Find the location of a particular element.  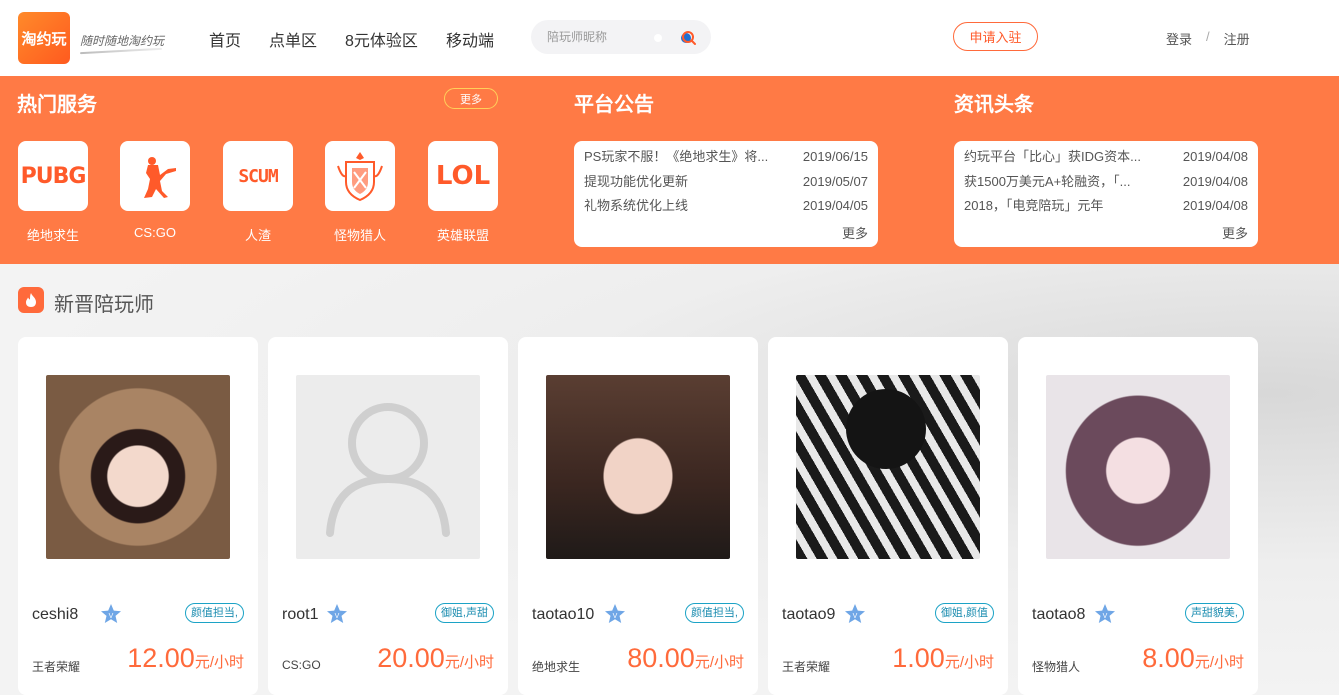

game-item-pubg: PUBG 绝地求生 is located at coordinates (53, 192).